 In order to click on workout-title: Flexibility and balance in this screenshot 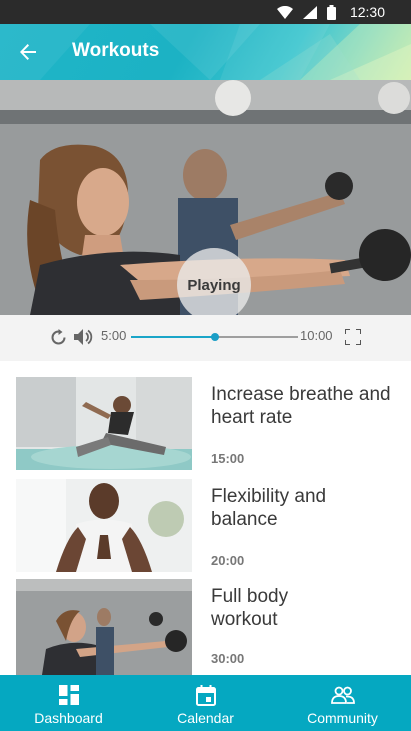, I will do `click(269, 508)`.